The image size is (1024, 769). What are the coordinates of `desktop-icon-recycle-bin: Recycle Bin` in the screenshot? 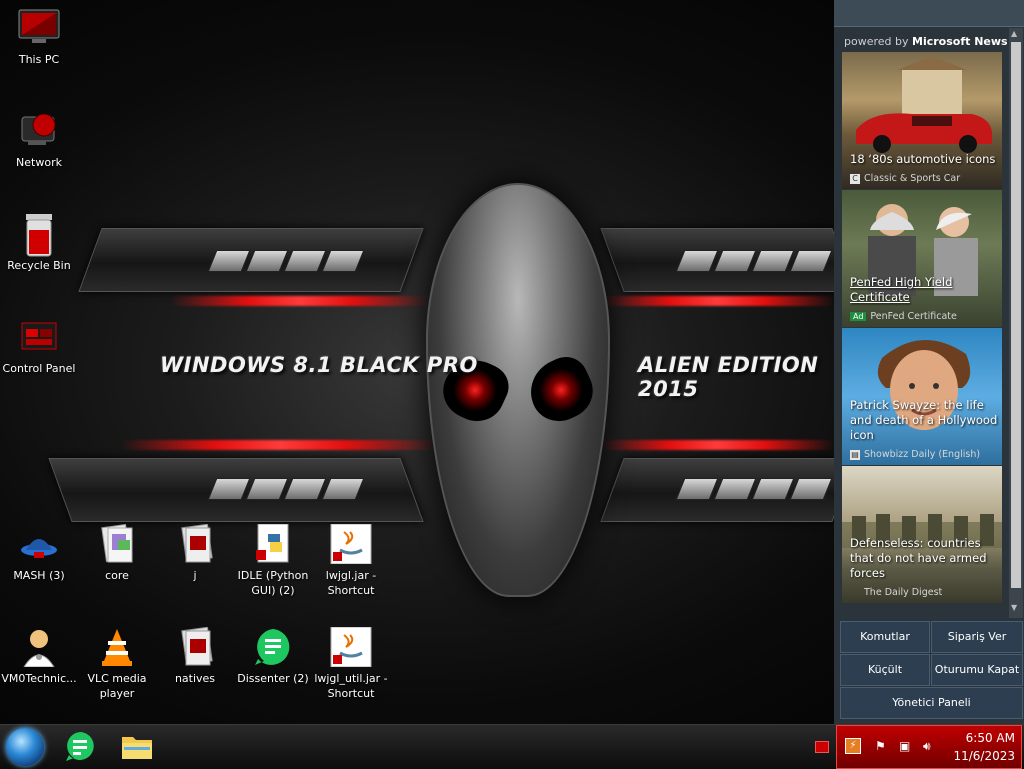 It's located at (39, 243).